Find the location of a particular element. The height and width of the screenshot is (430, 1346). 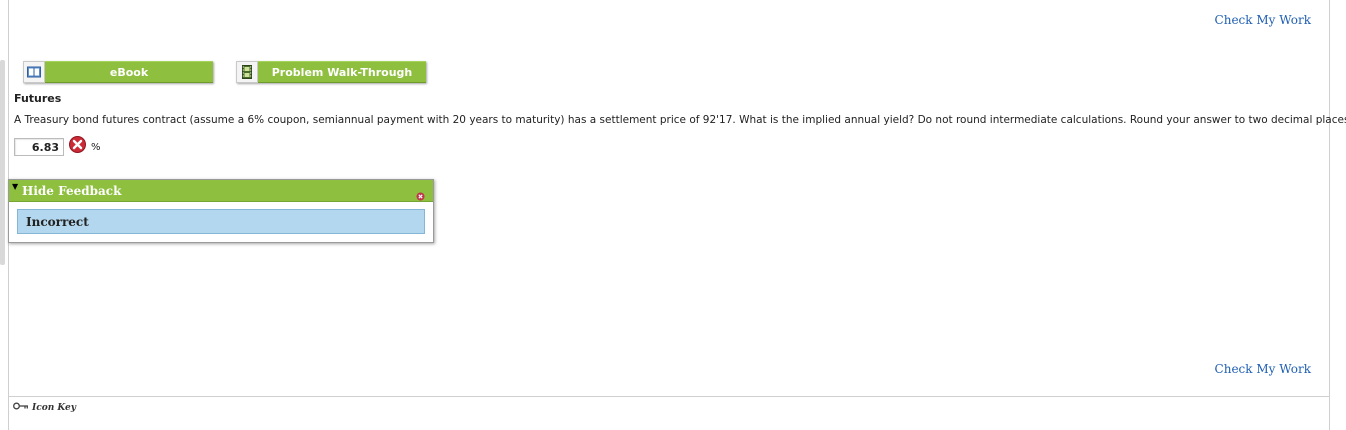

answer-input is located at coordinates (39, 147).